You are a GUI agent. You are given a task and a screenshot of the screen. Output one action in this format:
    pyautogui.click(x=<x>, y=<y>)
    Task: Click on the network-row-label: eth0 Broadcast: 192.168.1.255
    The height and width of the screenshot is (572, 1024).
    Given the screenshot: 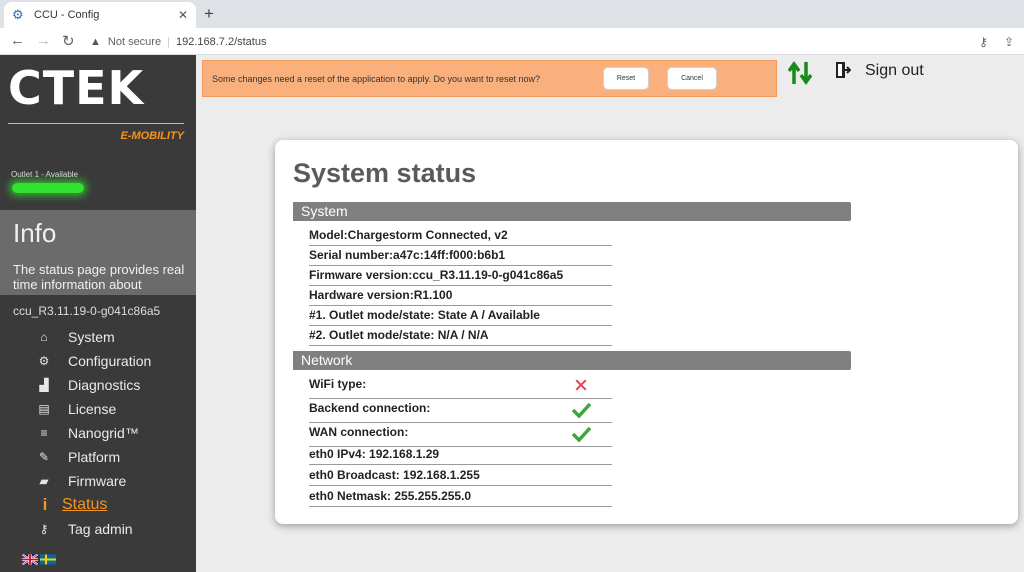 What is the action you would take?
    pyautogui.click(x=394, y=475)
    